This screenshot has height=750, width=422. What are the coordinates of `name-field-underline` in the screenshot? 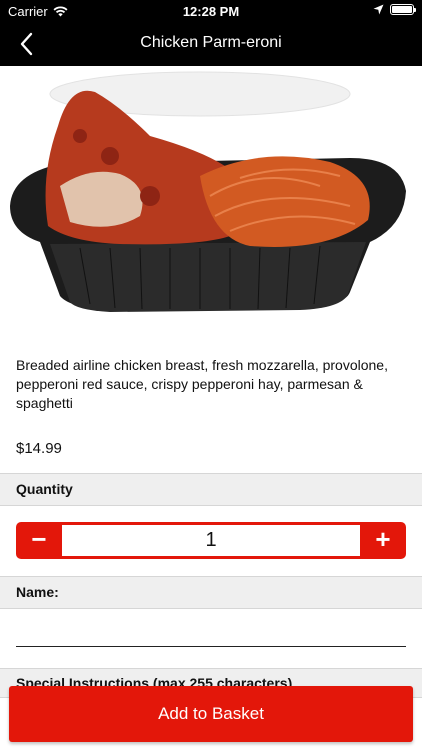 It's located at (211, 646).